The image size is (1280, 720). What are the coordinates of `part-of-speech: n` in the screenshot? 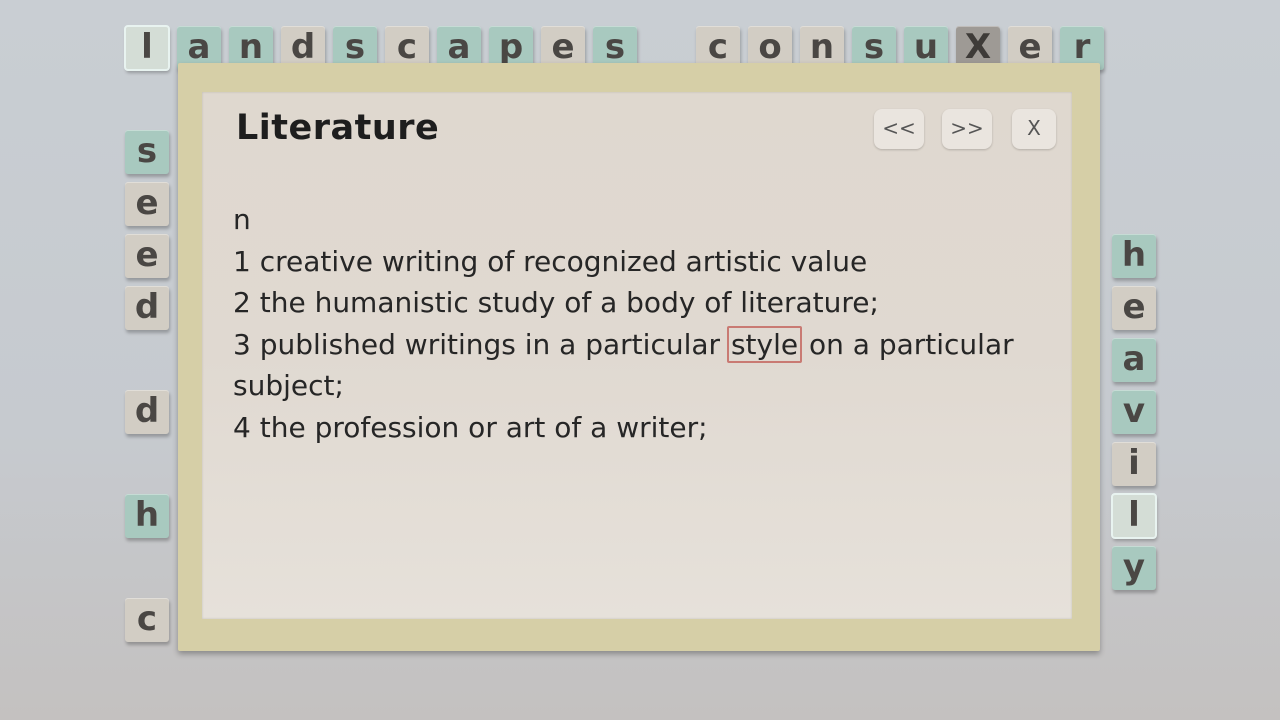 It's located at (242, 219).